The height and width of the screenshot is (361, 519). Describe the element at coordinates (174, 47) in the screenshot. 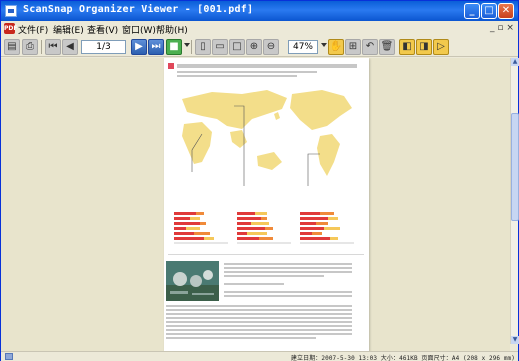

I see `color-mode-icon: ■` at that location.